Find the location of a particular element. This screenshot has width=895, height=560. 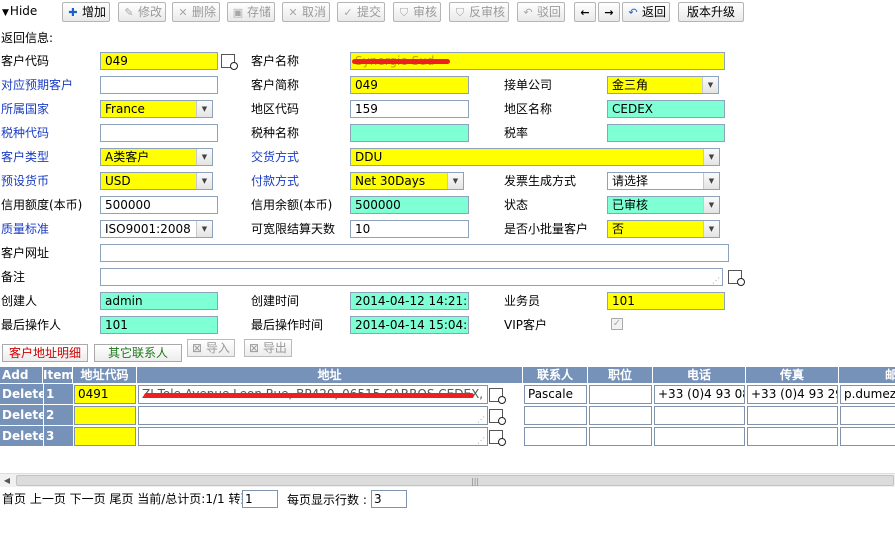

invoice-method-select: 请选择 ▼ is located at coordinates (663, 181).